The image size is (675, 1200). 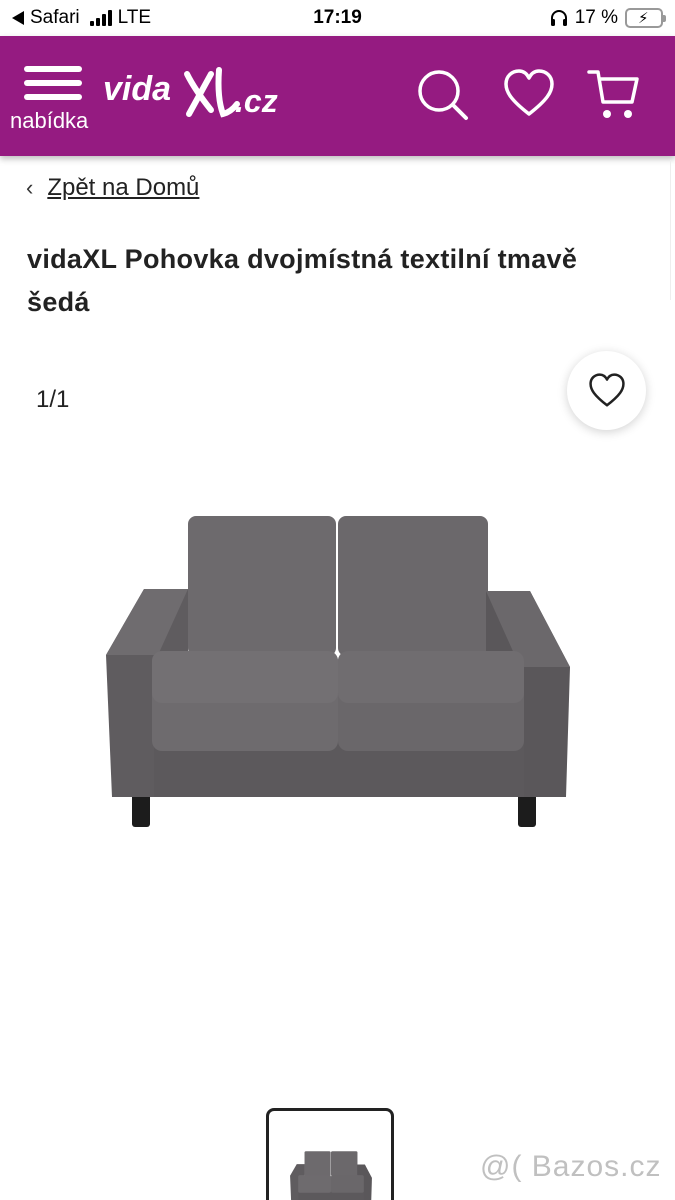 What do you see at coordinates (571, 1166) in the screenshot?
I see `watermark: @( Bazos.cz` at bounding box center [571, 1166].